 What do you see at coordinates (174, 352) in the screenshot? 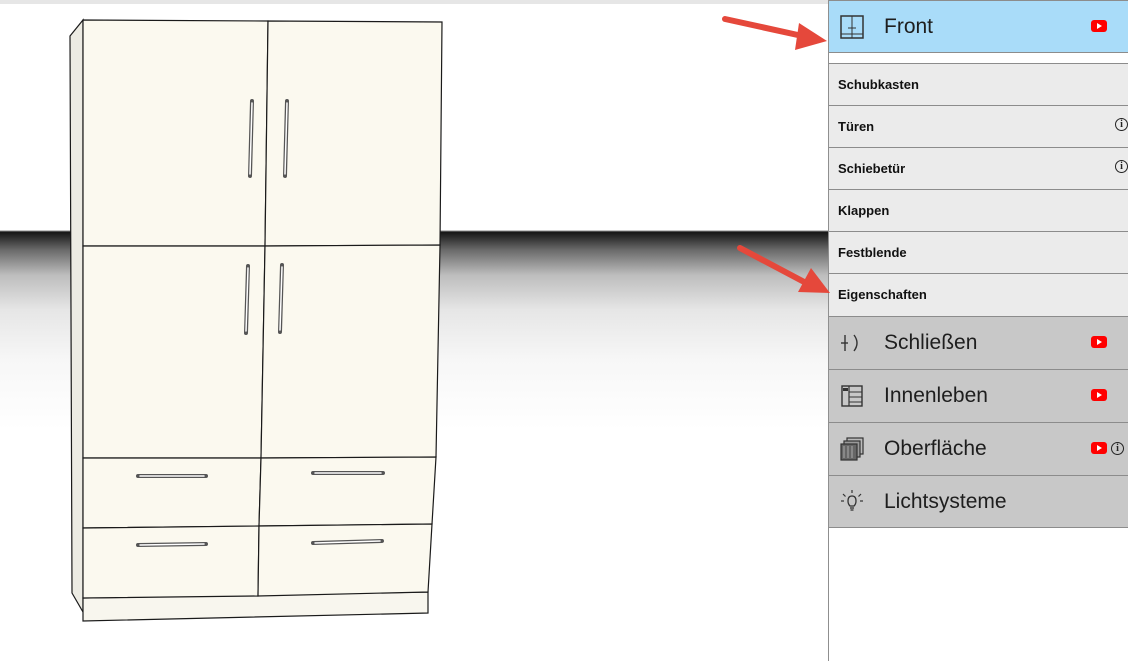
I see `door-mid-left` at bounding box center [174, 352].